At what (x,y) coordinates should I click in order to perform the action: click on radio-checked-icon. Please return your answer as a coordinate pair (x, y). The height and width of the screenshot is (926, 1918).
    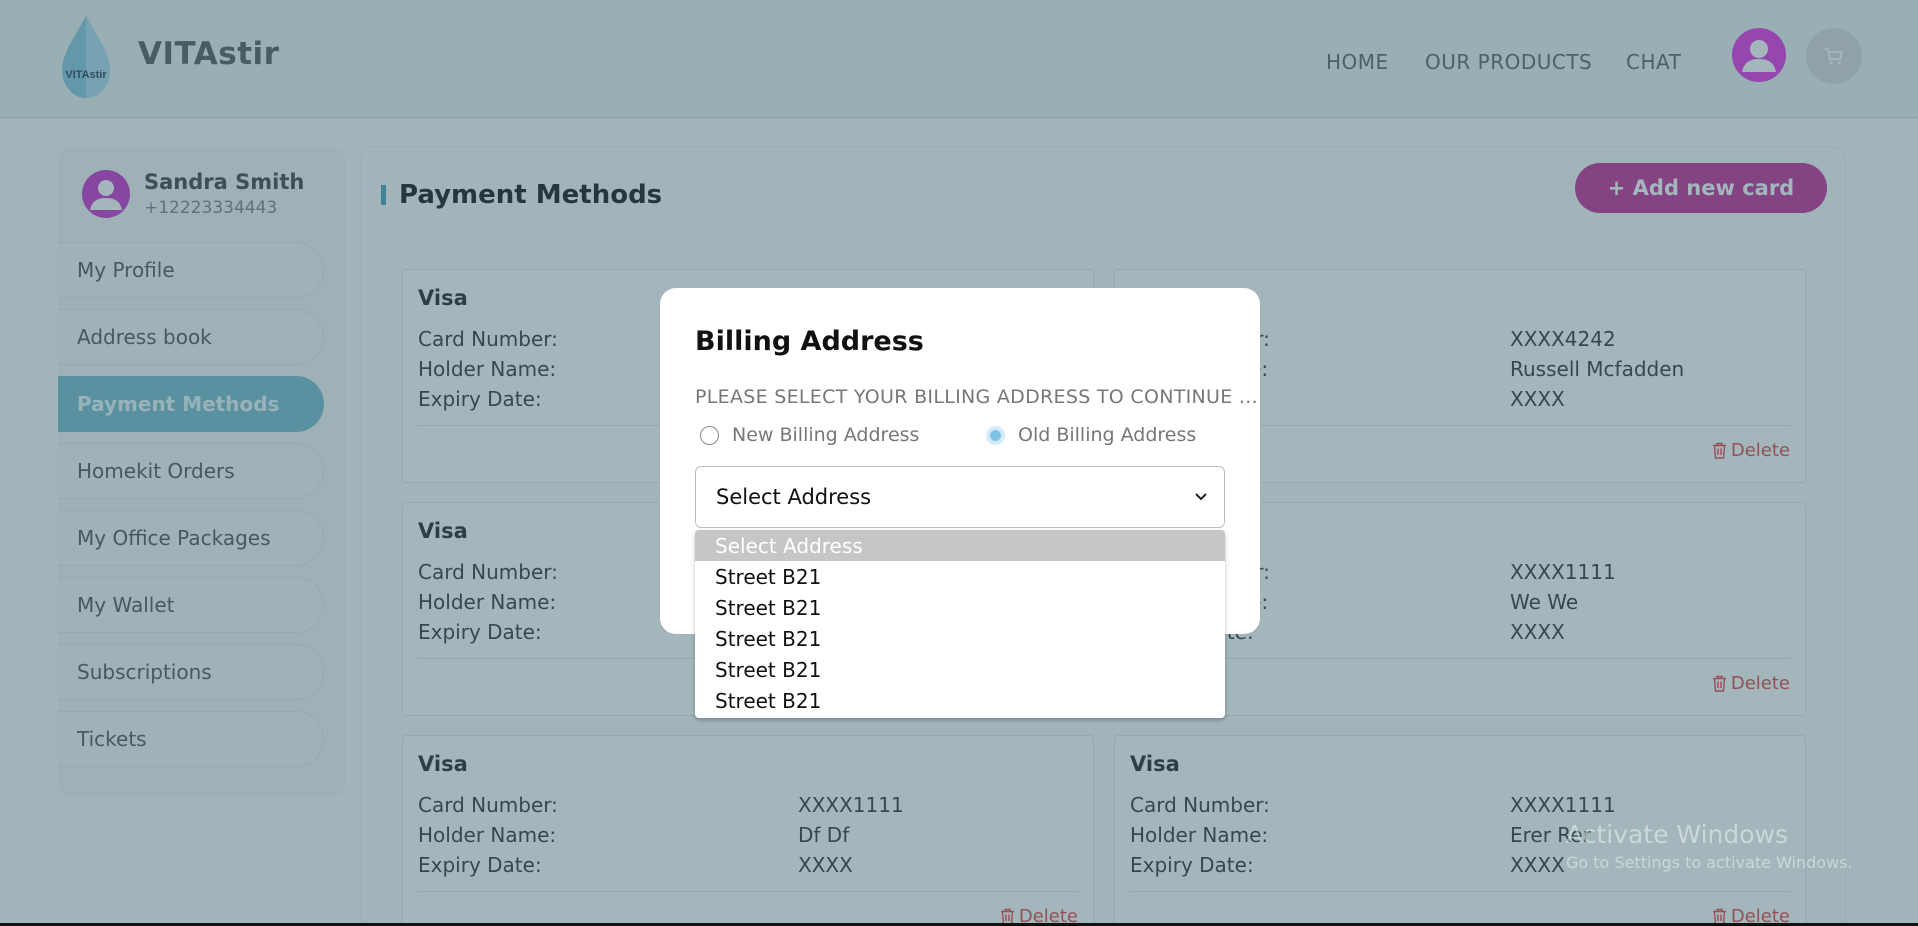
    Looking at the image, I should click on (995, 435).